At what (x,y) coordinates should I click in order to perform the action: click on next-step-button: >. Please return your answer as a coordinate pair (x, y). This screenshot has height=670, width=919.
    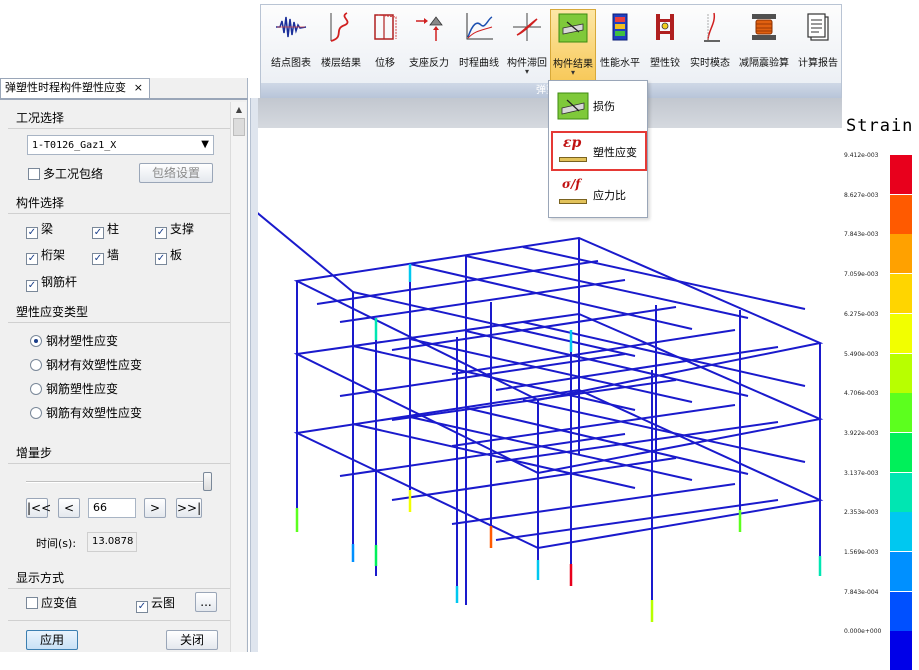
    Looking at the image, I should click on (155, 508).